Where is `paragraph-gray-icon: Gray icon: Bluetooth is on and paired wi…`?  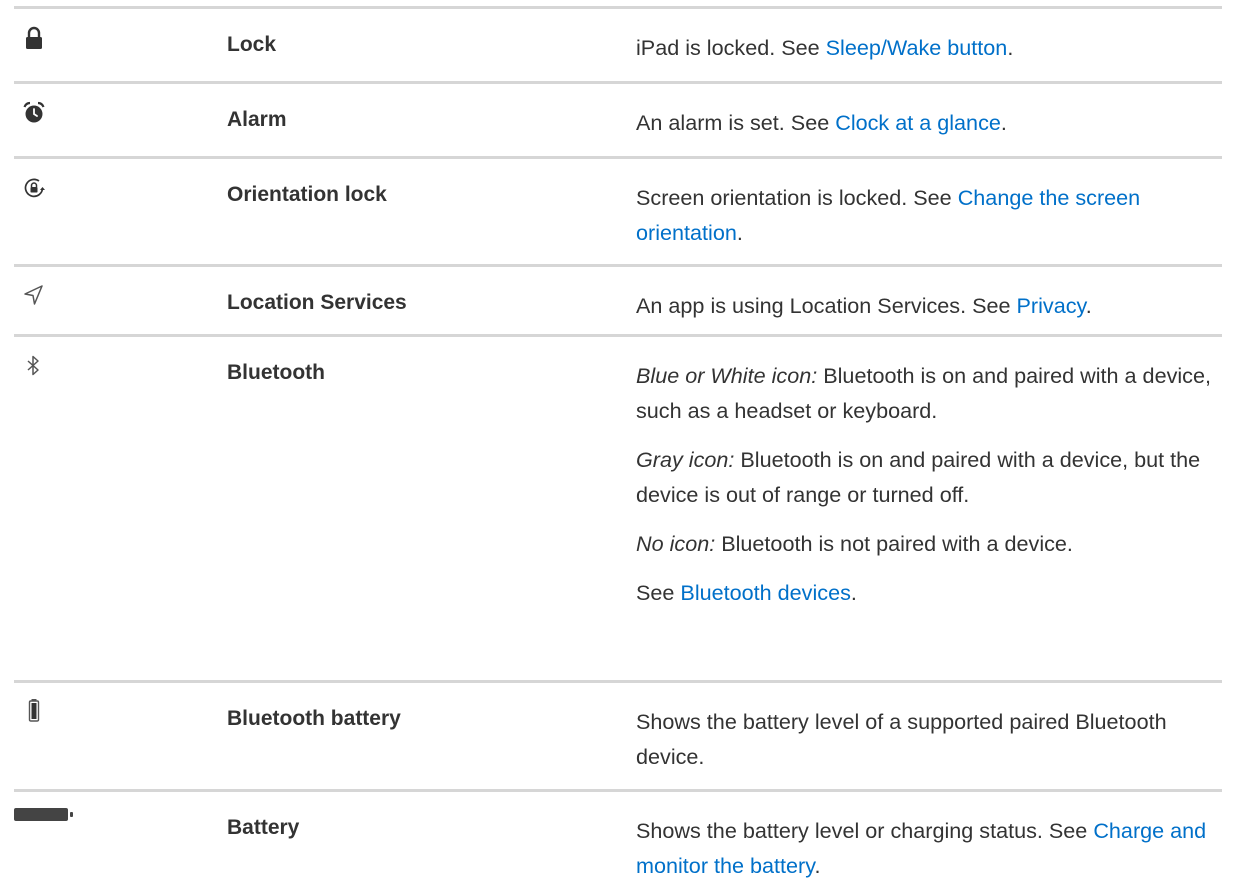
paragraph-gray-icon: Gray icon: Bluetooth is on and paired wi… is located at coordinates (918, 477).